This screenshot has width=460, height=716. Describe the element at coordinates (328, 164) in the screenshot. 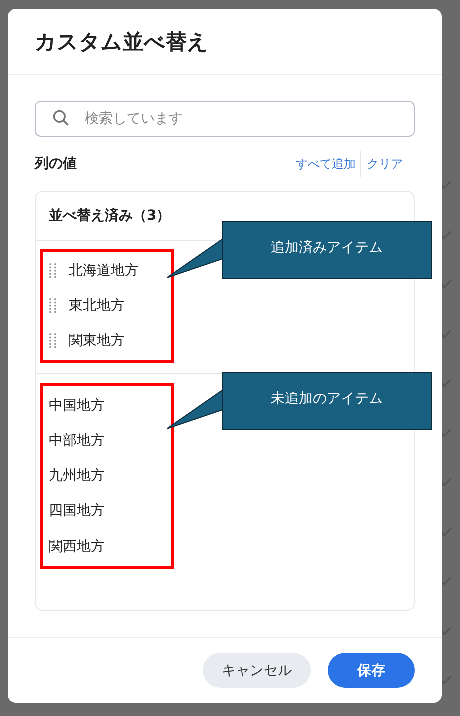

I see `action-link: すべて追加` at that location.